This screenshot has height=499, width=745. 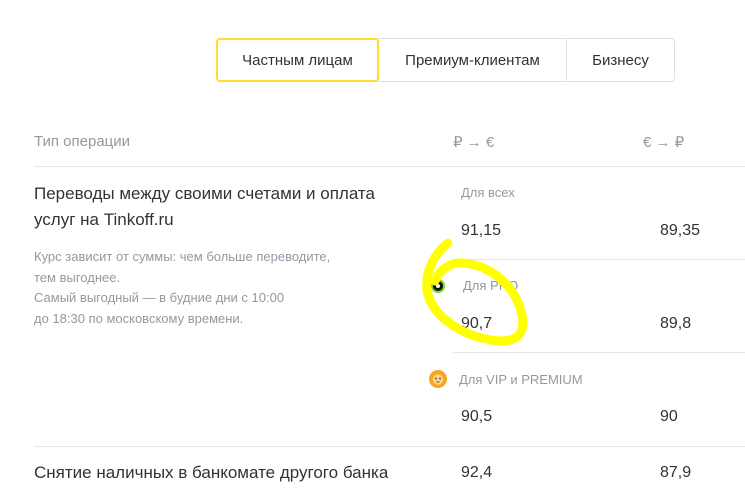 I want to click on rate-all-rub-eur: 91,15, so click(x=481, y=230).